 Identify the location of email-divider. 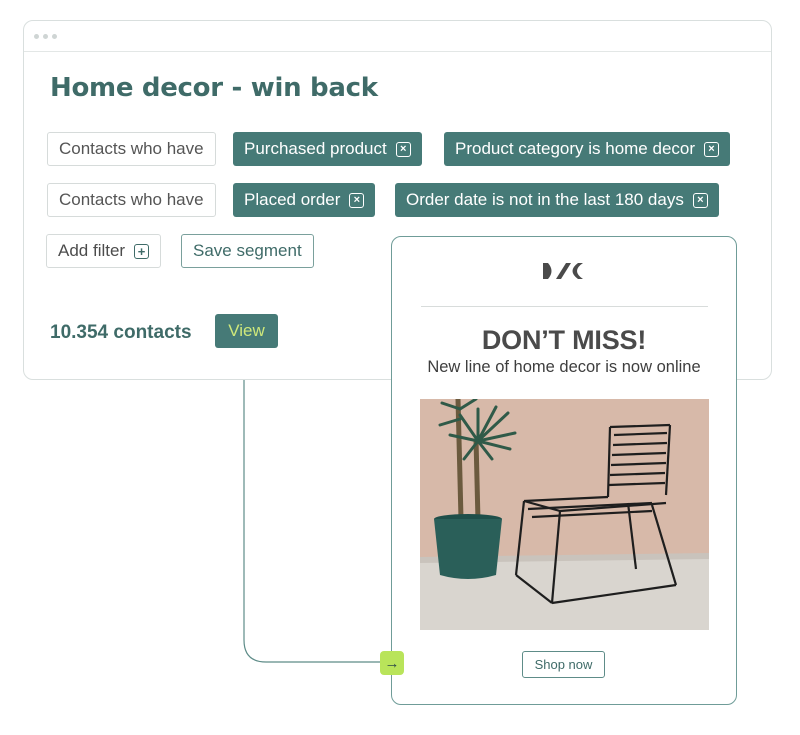
(564, 306).